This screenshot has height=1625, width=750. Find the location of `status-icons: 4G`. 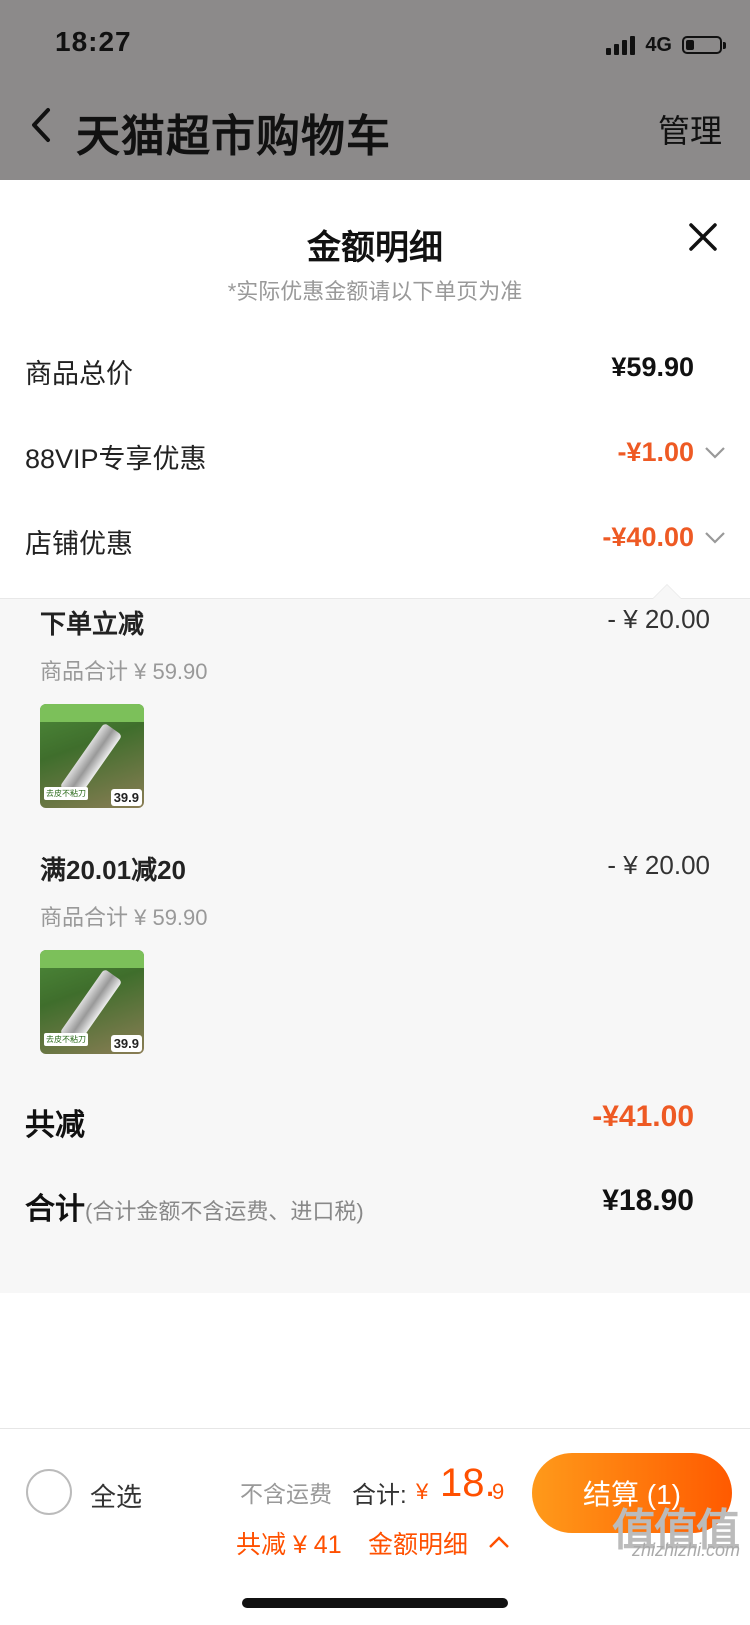

status-icons: 4G is located at coordinates (666, 45).